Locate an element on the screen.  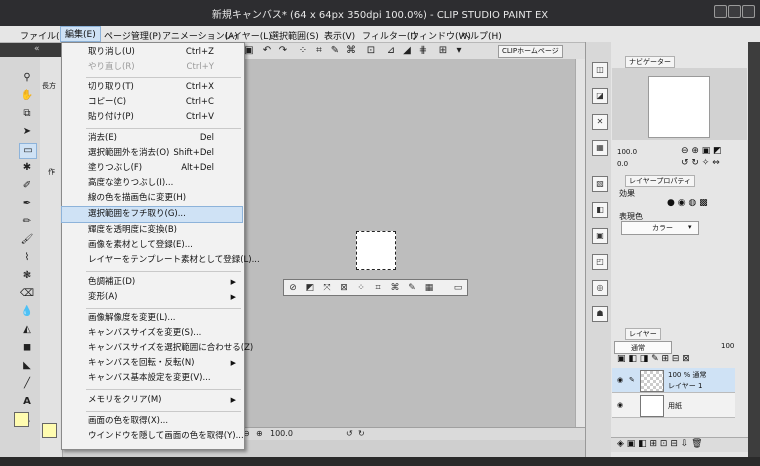
menu-edit: 編集(E) is located at coordinates (80, 34).